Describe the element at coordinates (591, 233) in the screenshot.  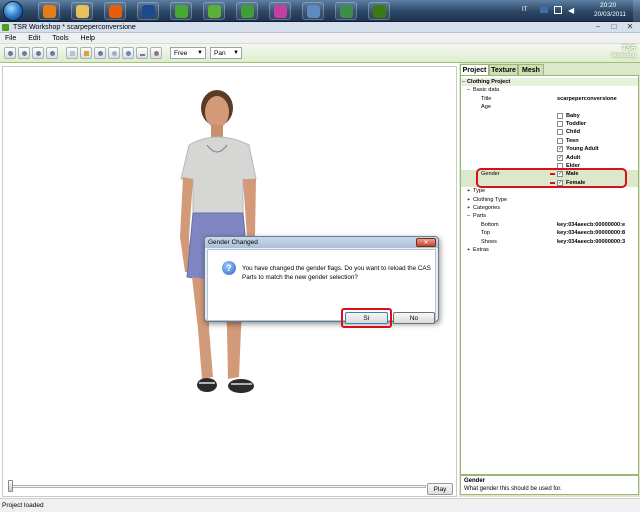
I see `part-value: key:034aeecb:00000000:8` at that location.